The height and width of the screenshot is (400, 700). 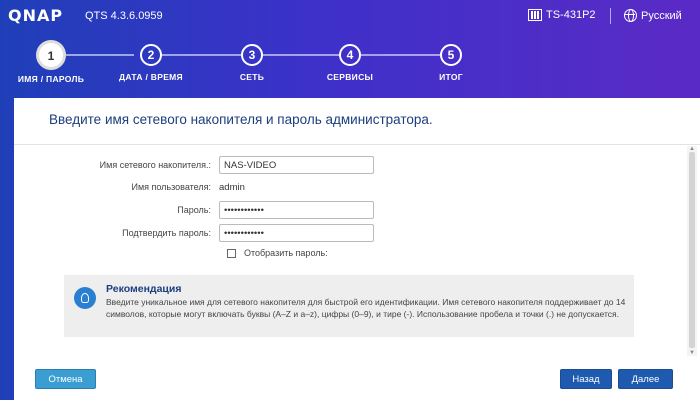 I want to click on step-label: СЕРВИСЫ, so click(x=350, y=77).